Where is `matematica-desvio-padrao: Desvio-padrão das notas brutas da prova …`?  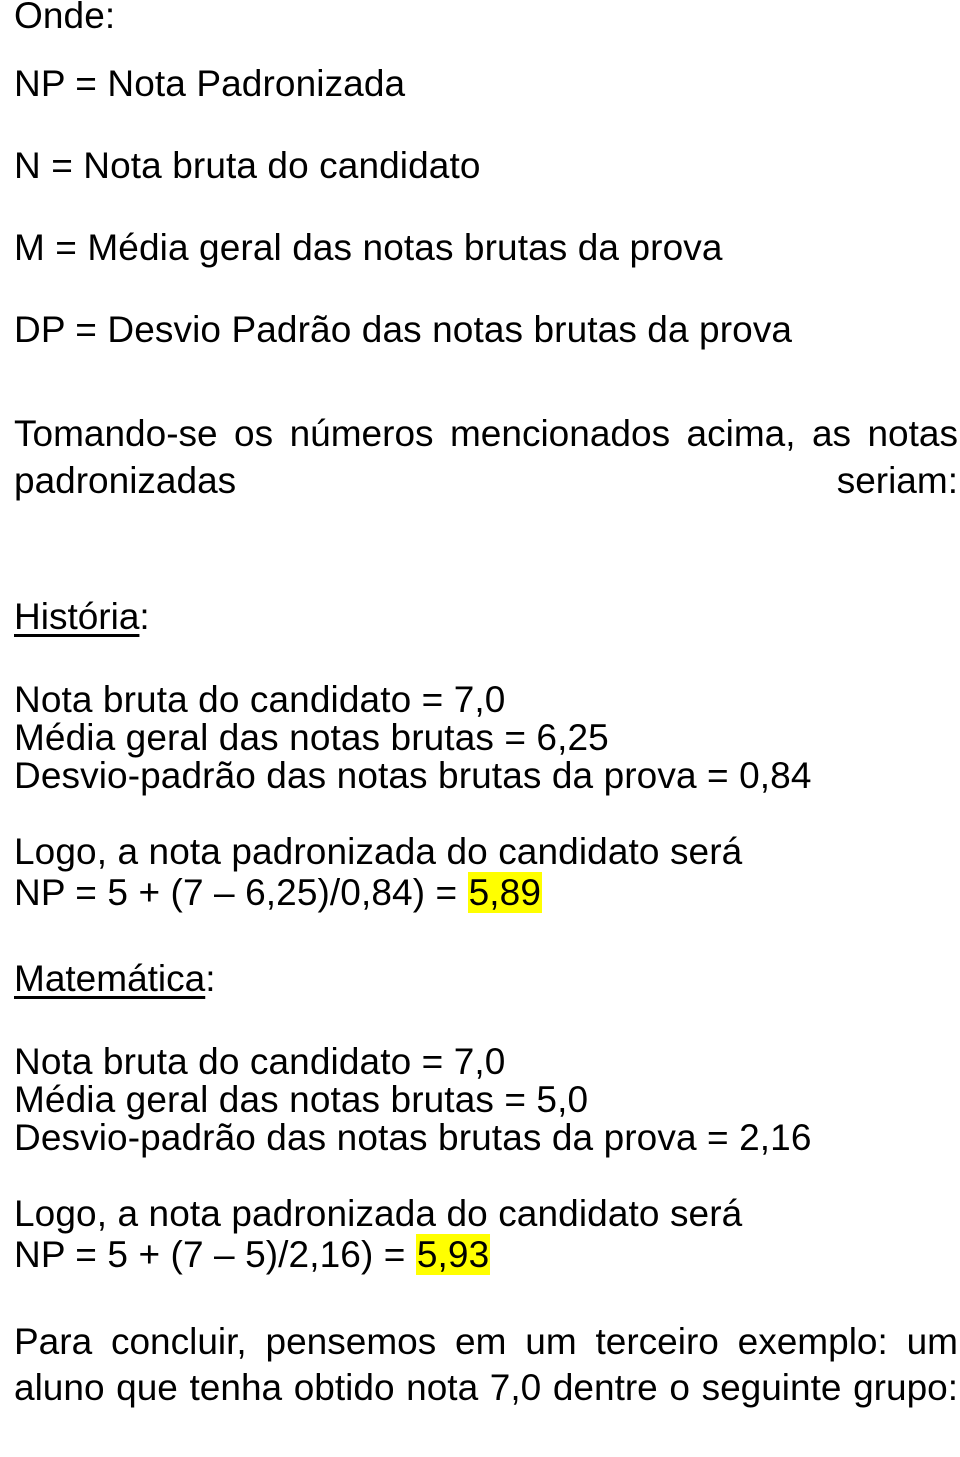 matematica-desvio-padrao: Desvio-padrão das notas brutas da prova … is located at coordinates (413, 1137).